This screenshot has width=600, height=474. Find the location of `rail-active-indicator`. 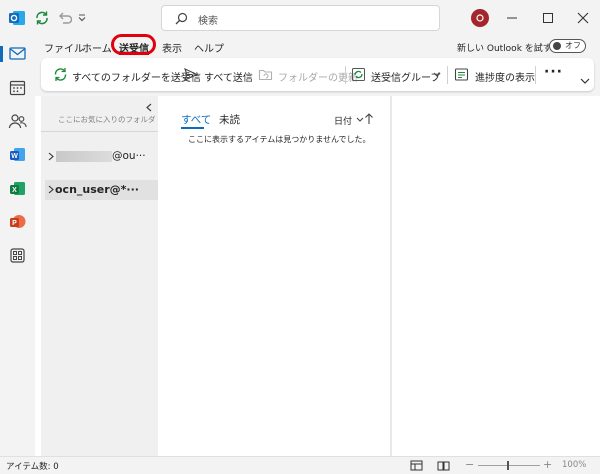

rail-active-indicator is located at coordinates (1, 54).